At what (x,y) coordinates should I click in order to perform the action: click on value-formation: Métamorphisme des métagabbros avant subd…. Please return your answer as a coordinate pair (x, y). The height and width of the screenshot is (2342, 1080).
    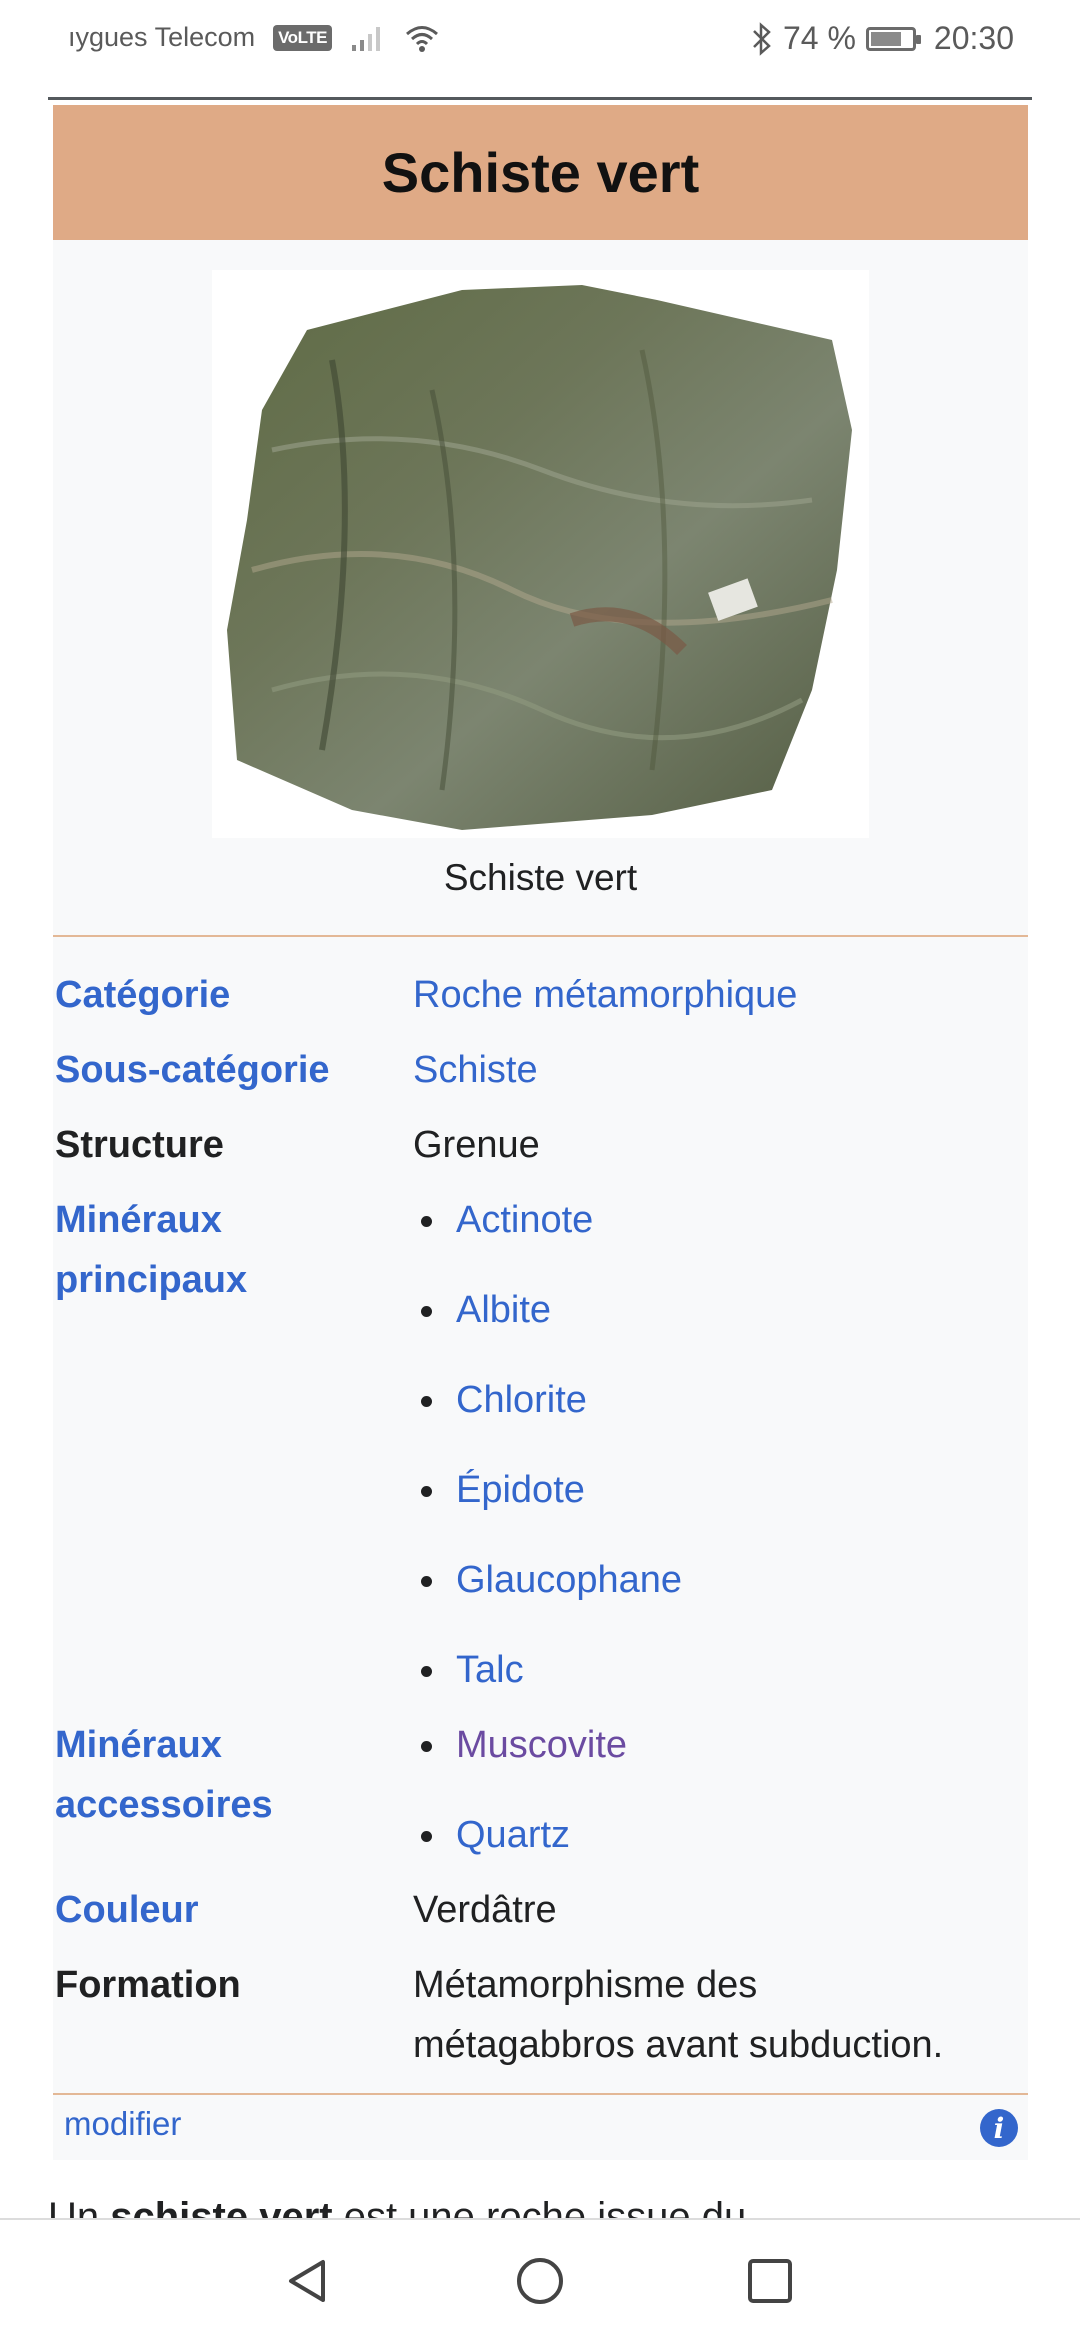
    Looking at the image, I should click on (678, 2015).